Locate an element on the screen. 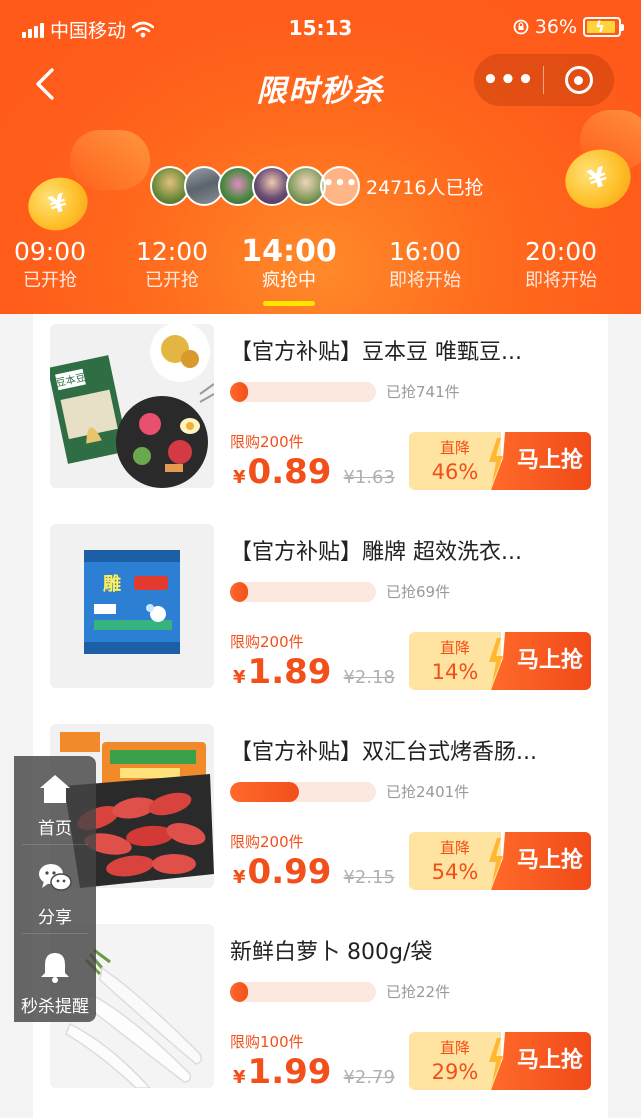 The image size is (641, 1118). tab-1600: 16:00 即将开始 is located at coordinates (425, 265).